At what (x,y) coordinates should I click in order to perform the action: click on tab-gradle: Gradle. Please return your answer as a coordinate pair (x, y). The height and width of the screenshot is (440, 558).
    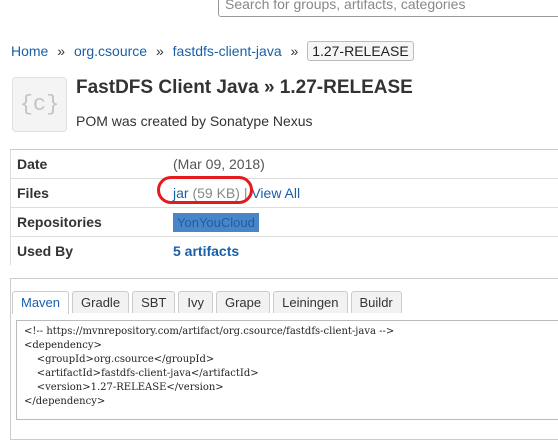
    Looking at the image, I should click on (100, 302).